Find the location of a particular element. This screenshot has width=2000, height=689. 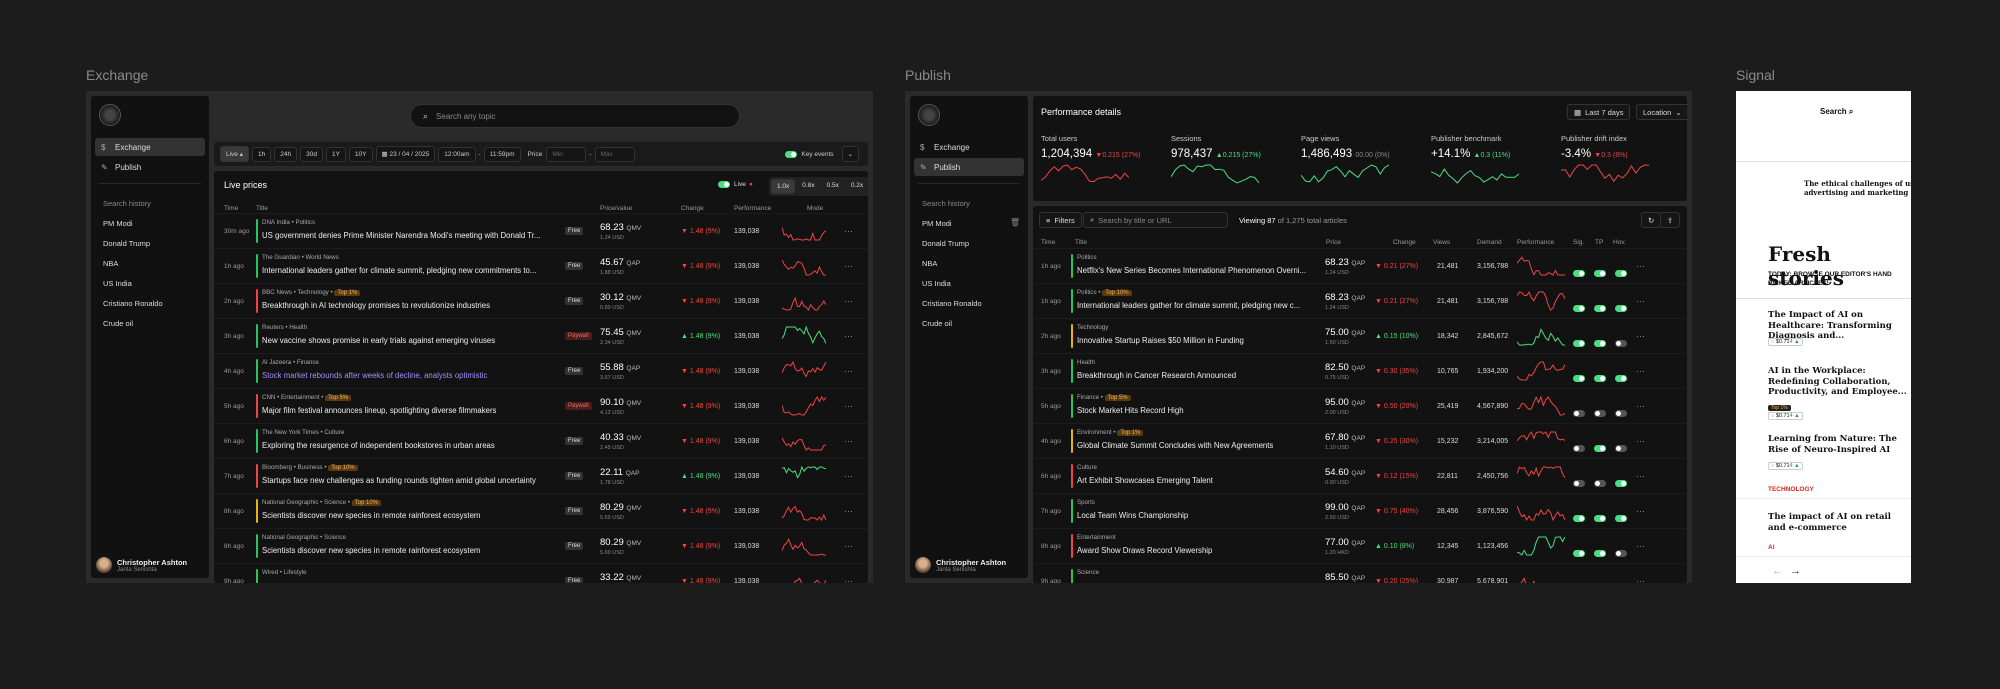

speed-0-2x: 0.2x is located at coordinates (857, 186).